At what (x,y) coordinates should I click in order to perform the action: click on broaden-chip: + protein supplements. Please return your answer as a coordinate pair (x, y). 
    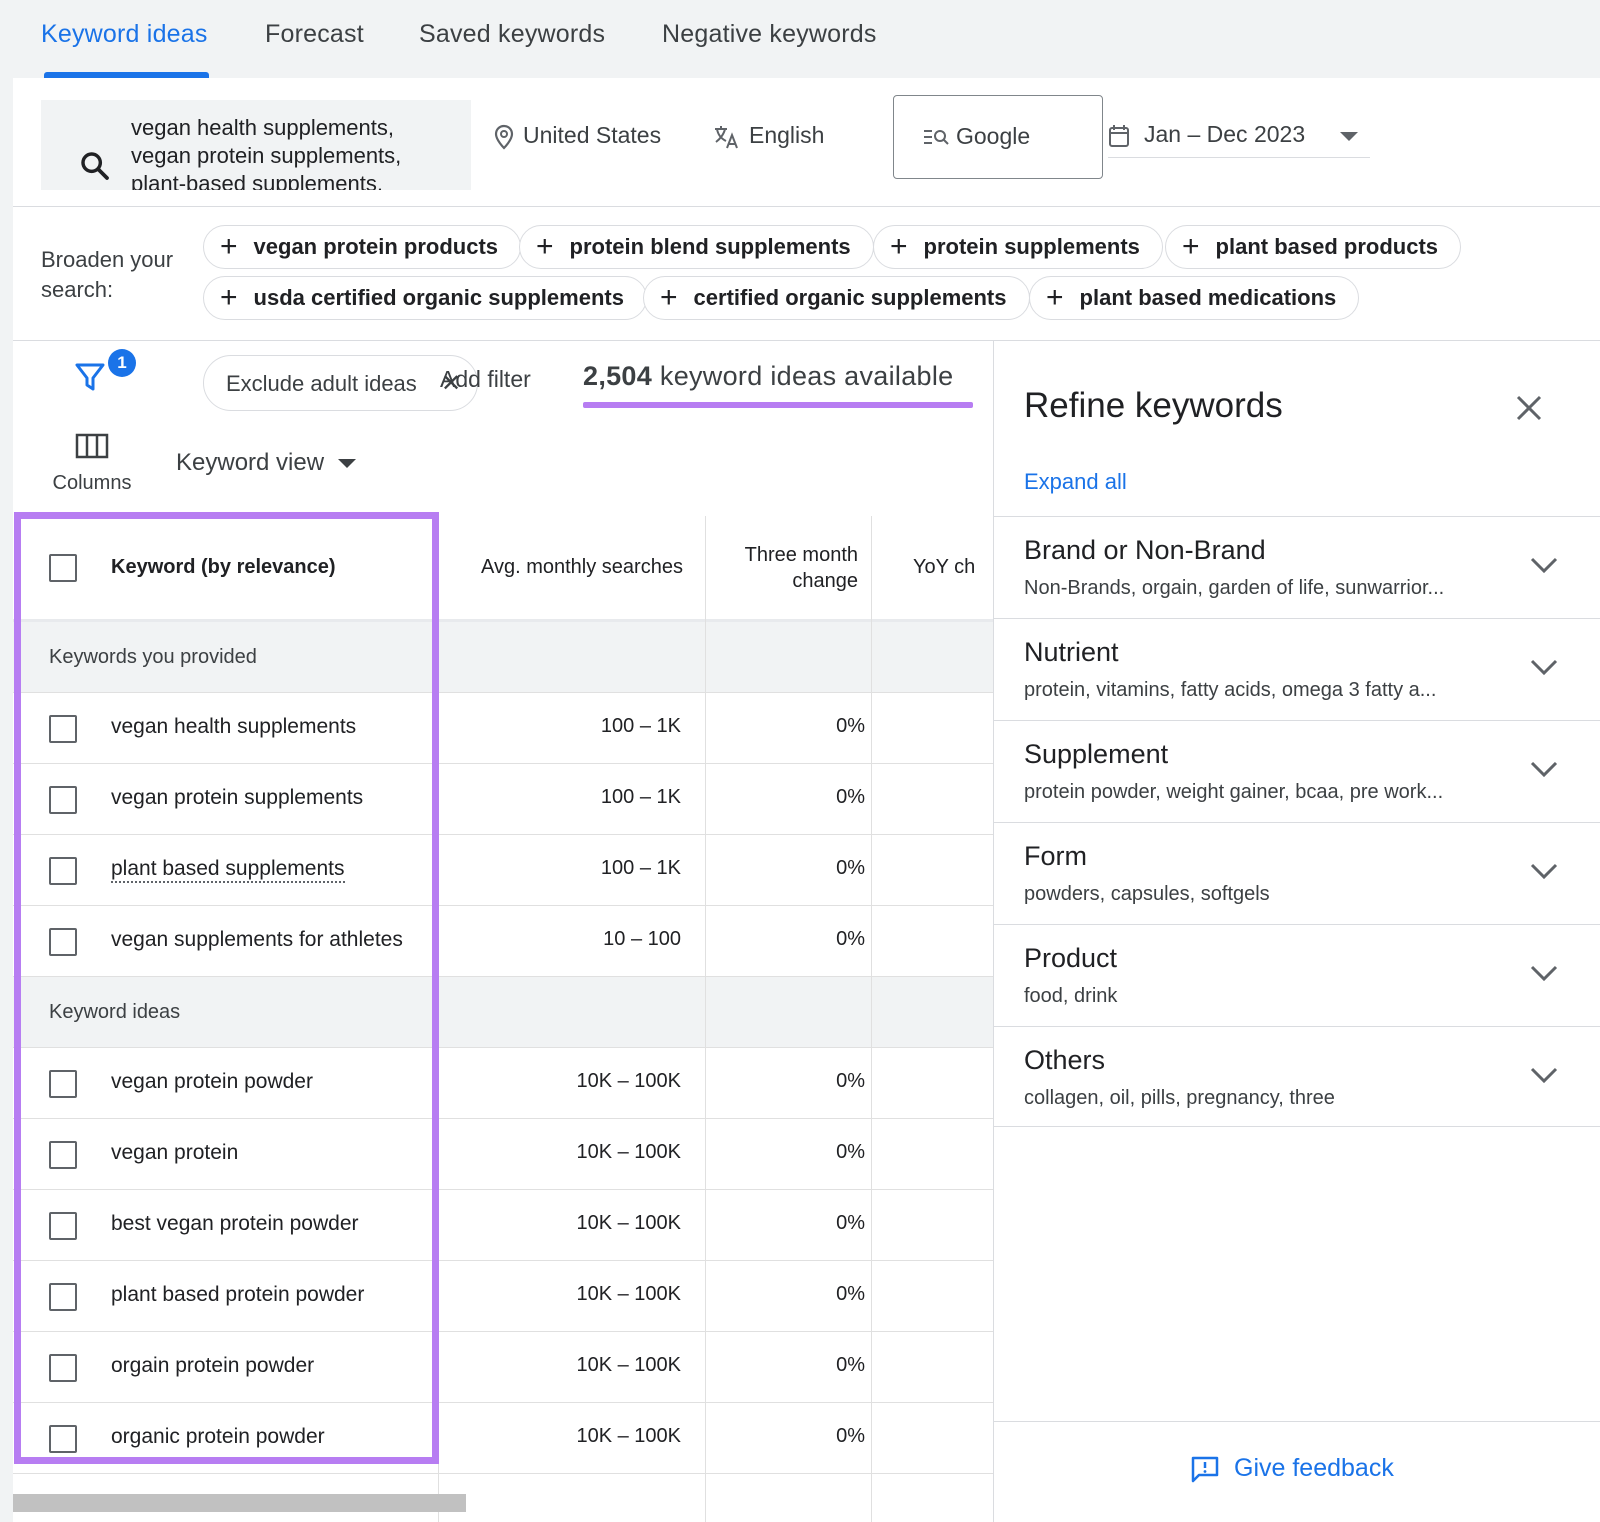
    Looking at the image, I should click on (1018, 247).